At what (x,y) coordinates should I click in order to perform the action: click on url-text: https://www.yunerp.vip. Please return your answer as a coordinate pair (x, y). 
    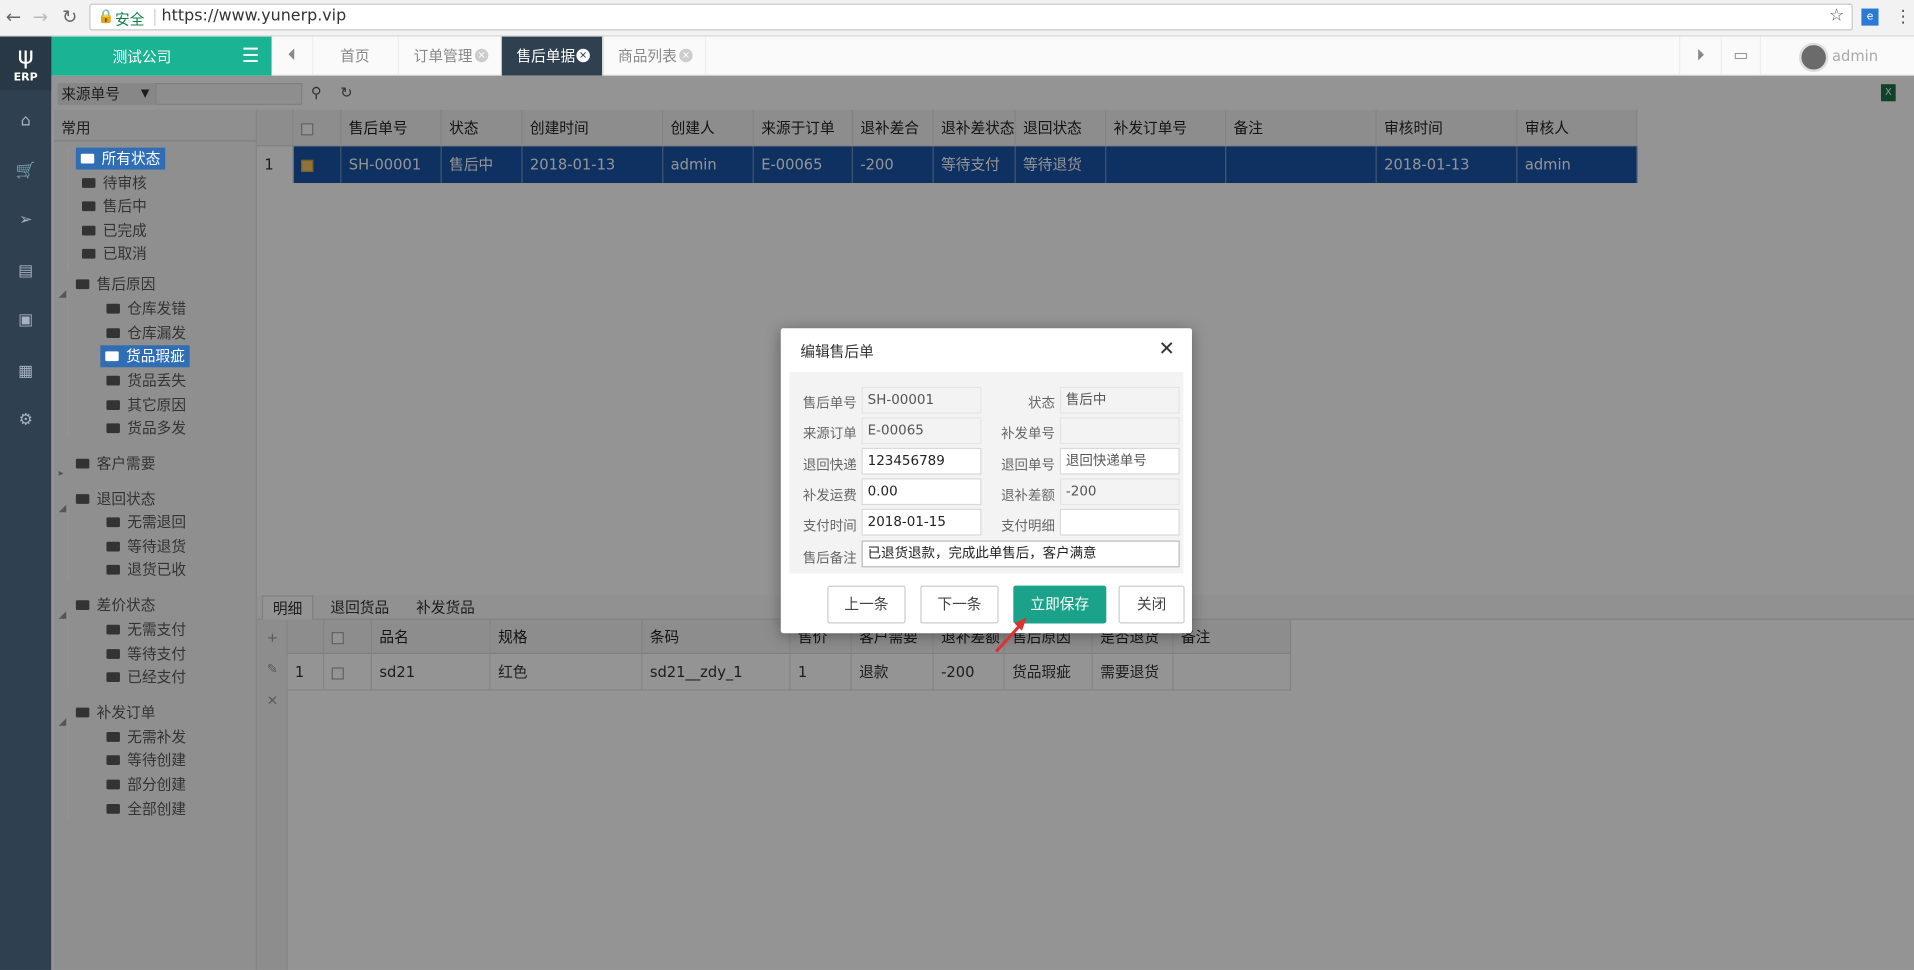
    Looking at the image, I should click on (254, 16).